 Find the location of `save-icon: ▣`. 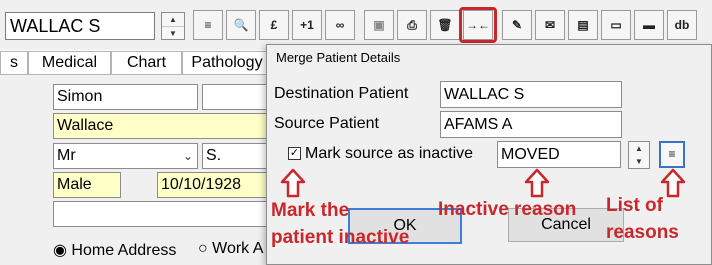

save-icon: ▣ is located at coordinates (379, 25).